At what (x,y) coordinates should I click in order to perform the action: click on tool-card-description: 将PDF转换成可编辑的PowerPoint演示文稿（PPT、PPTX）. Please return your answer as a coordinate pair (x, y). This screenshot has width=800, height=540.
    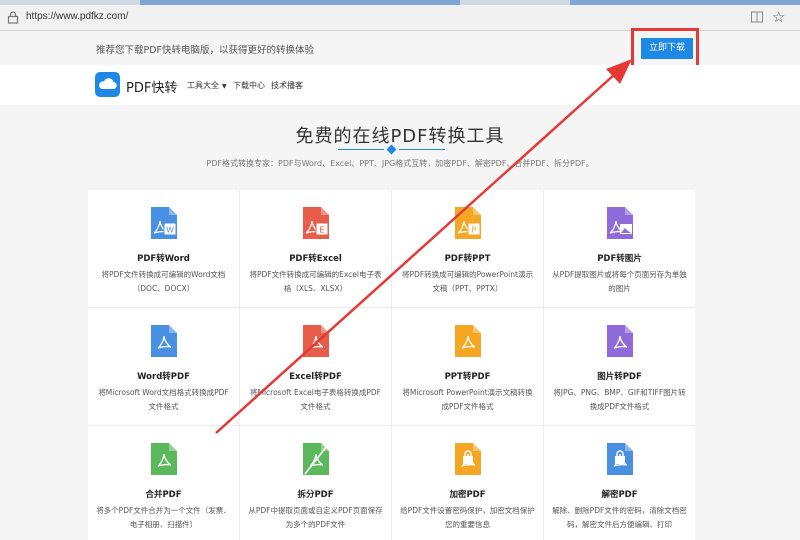
    Looking at the image, I should click on (467, 281).